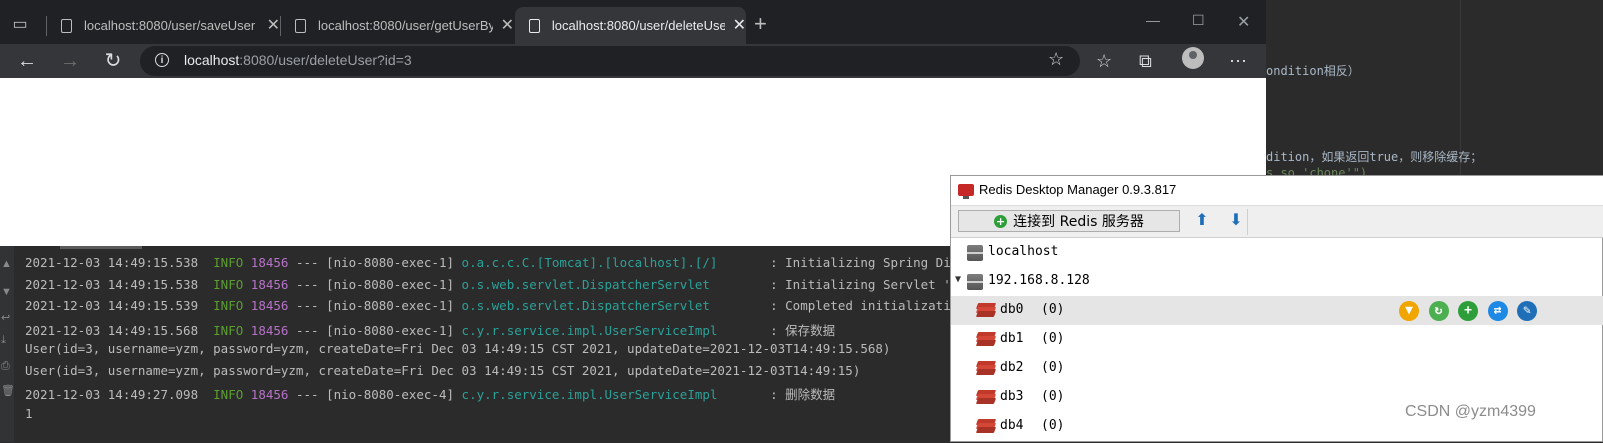 The width and height of the screenshot is (1603, 443). What do you see at coordinates (1277, 281) in the screenshot?
I see `connection-192-168-8-128: ▼ 192.168.8.128` at bounding box center [1277, 281].